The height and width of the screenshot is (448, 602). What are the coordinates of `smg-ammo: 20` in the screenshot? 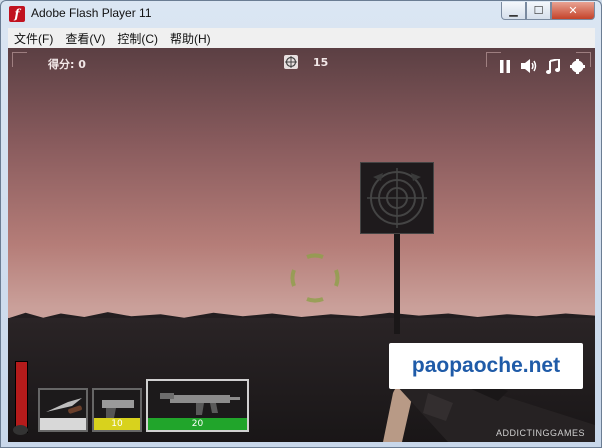 It's located at (197, 424).